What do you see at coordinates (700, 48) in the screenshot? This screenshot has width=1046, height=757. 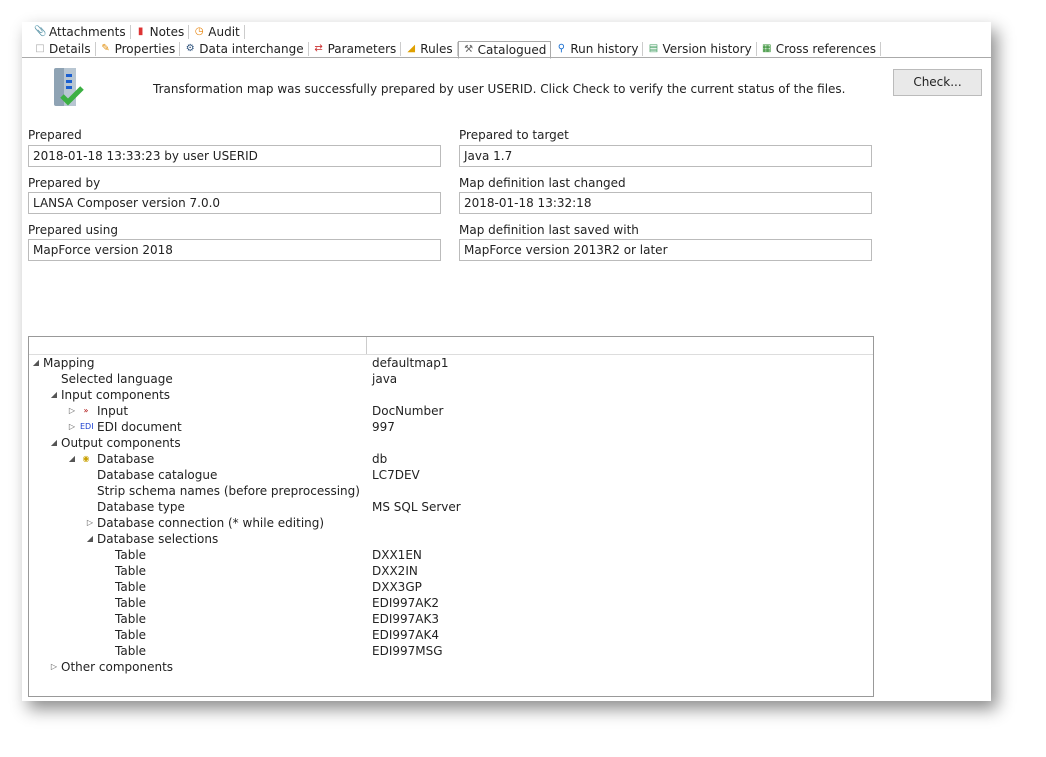 I see `tab-version-history: ▤ Version history` at bounding box center [700, 48].